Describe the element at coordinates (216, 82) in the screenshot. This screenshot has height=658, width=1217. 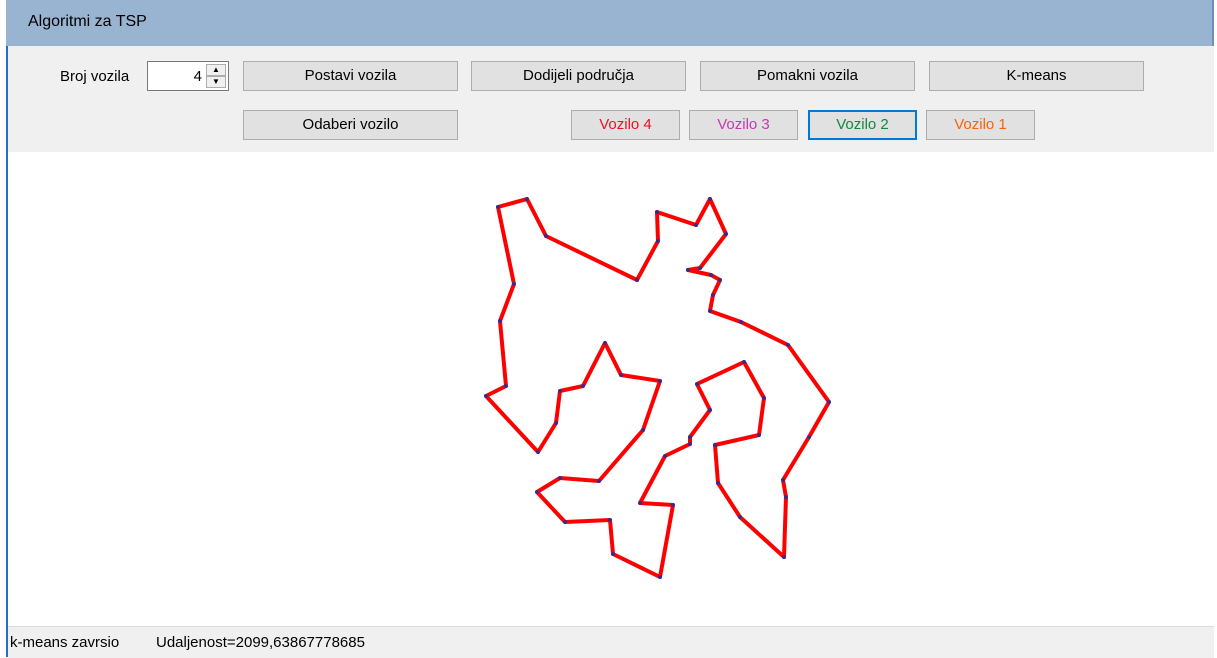
I see `spin-down-icon: ▼` at that location.